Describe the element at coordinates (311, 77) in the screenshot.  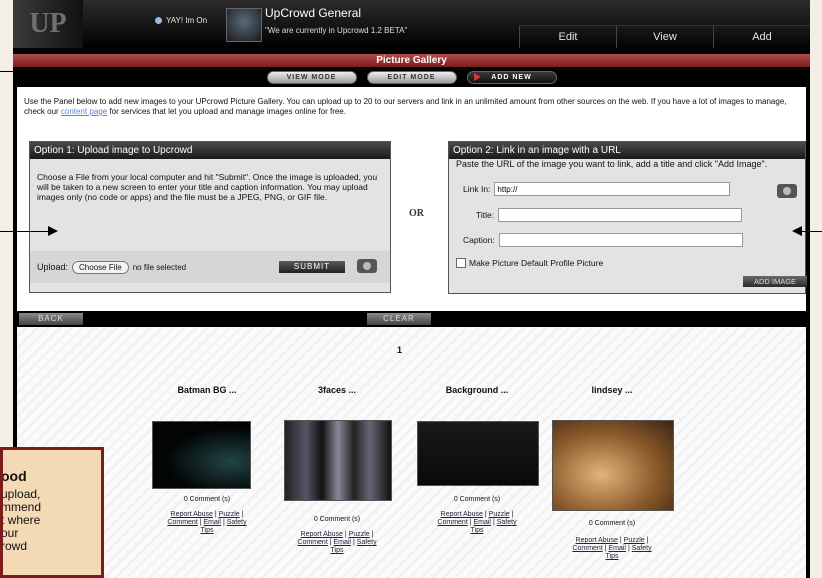
I see `view-mode-button: VIEW MODE` at that location.